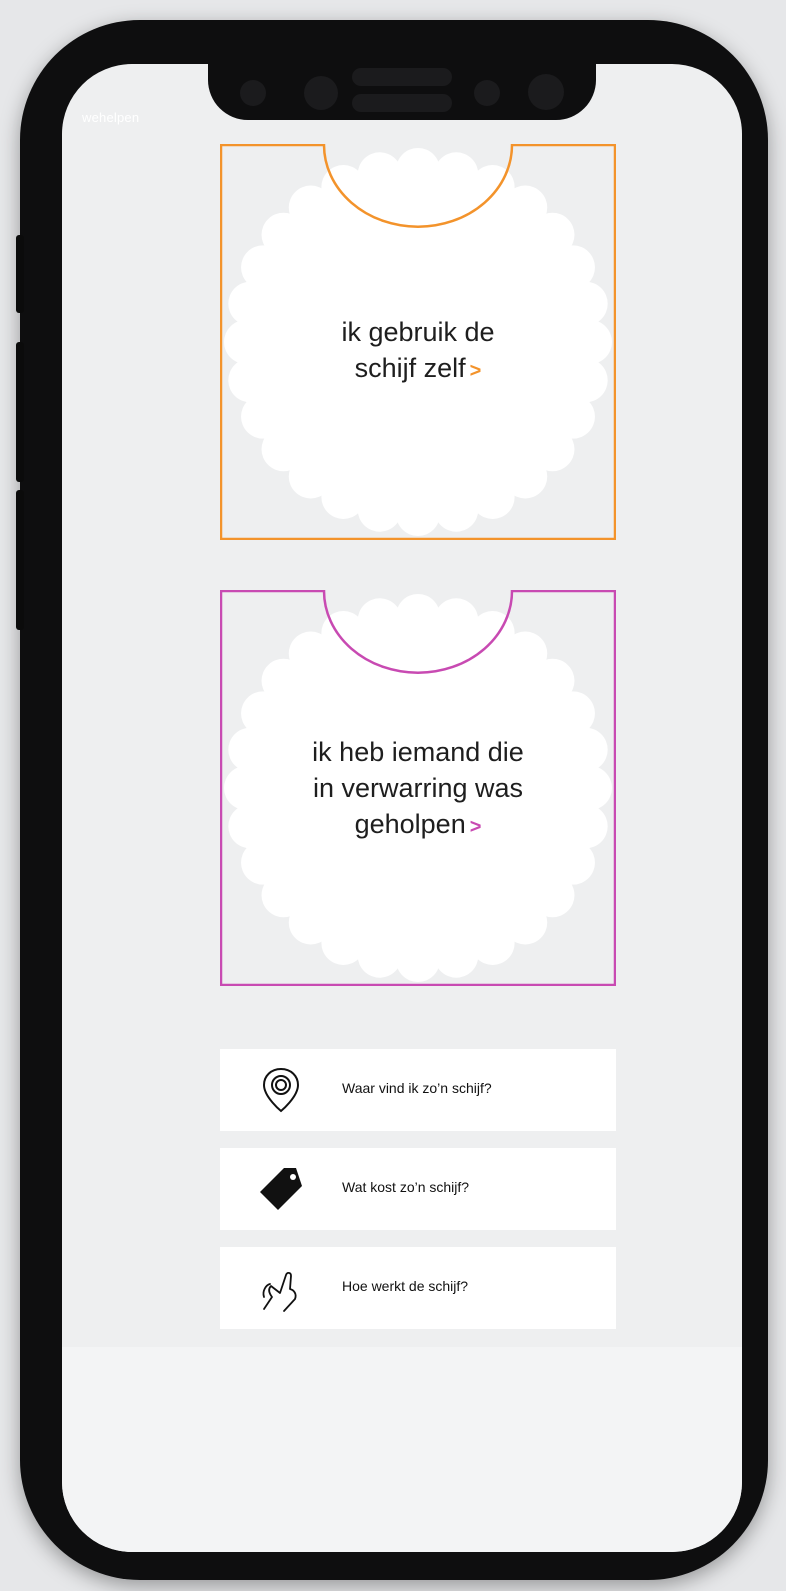  What do you see at coordinates (402, 91) in the screenshot?
I see `phone-notch` at bounding box center [402, 91].